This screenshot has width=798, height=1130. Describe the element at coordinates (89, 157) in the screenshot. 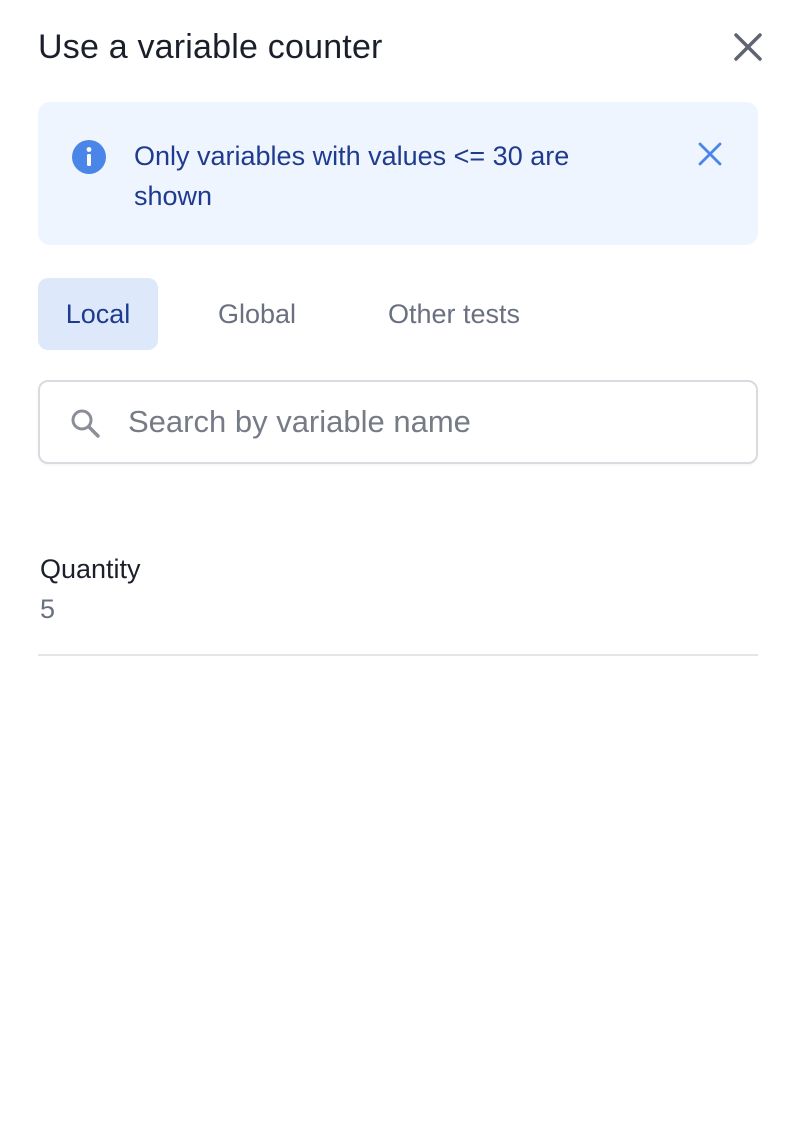

I see `info-icon` at that location.